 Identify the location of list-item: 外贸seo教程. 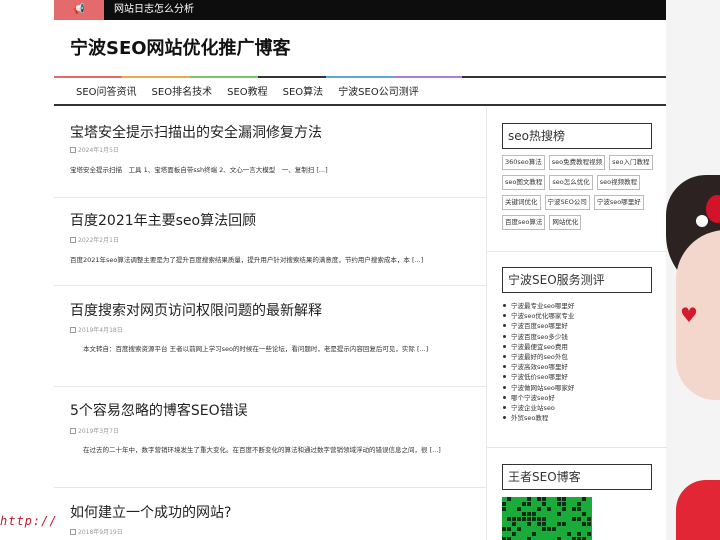
(538, 418).